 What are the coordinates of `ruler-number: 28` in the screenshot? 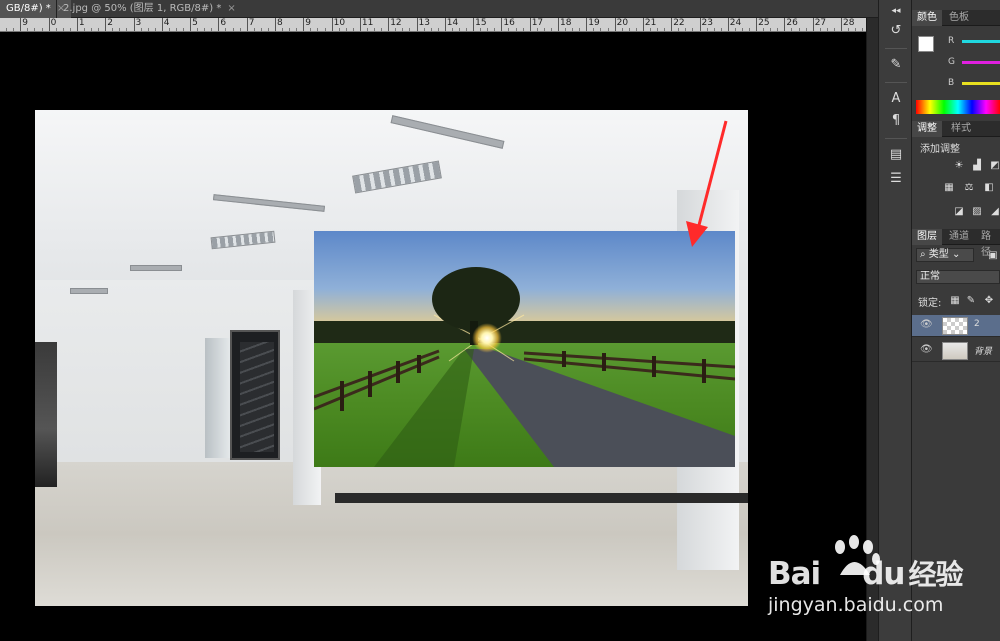 It's located at (849, 23).